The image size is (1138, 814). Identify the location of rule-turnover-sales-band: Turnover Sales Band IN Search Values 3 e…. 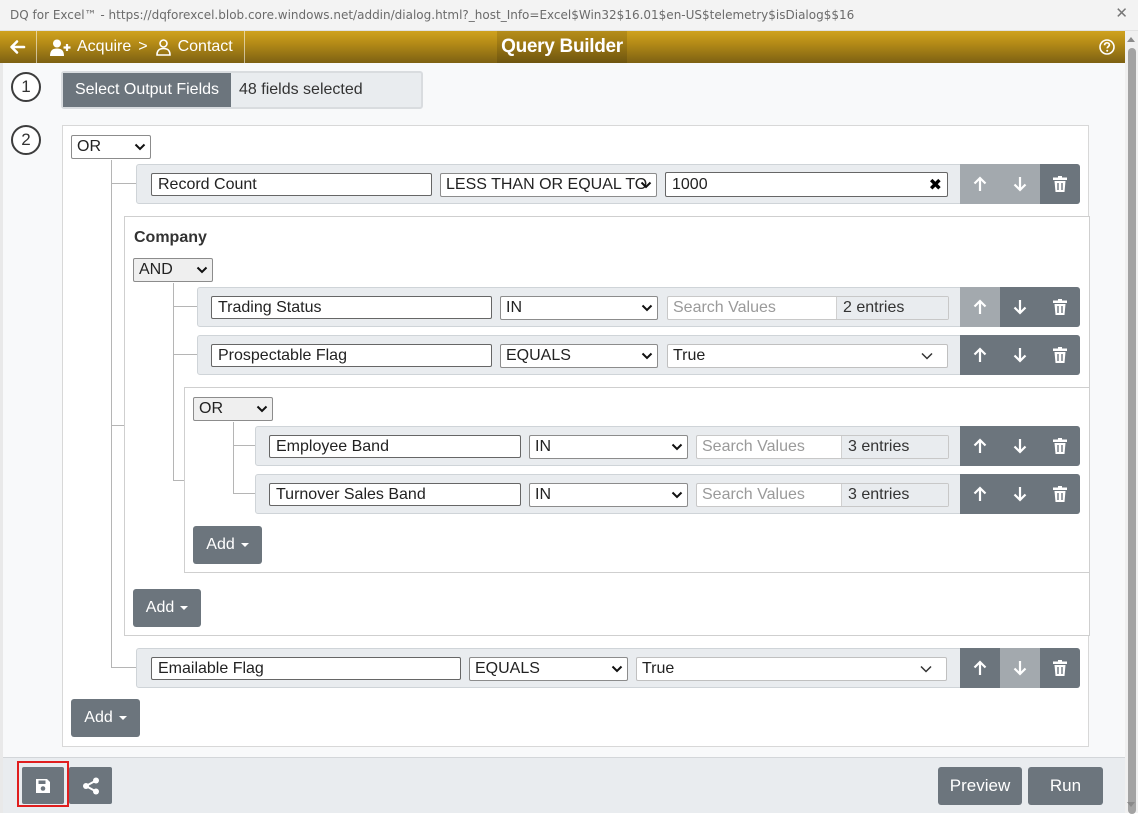
(667, 494).